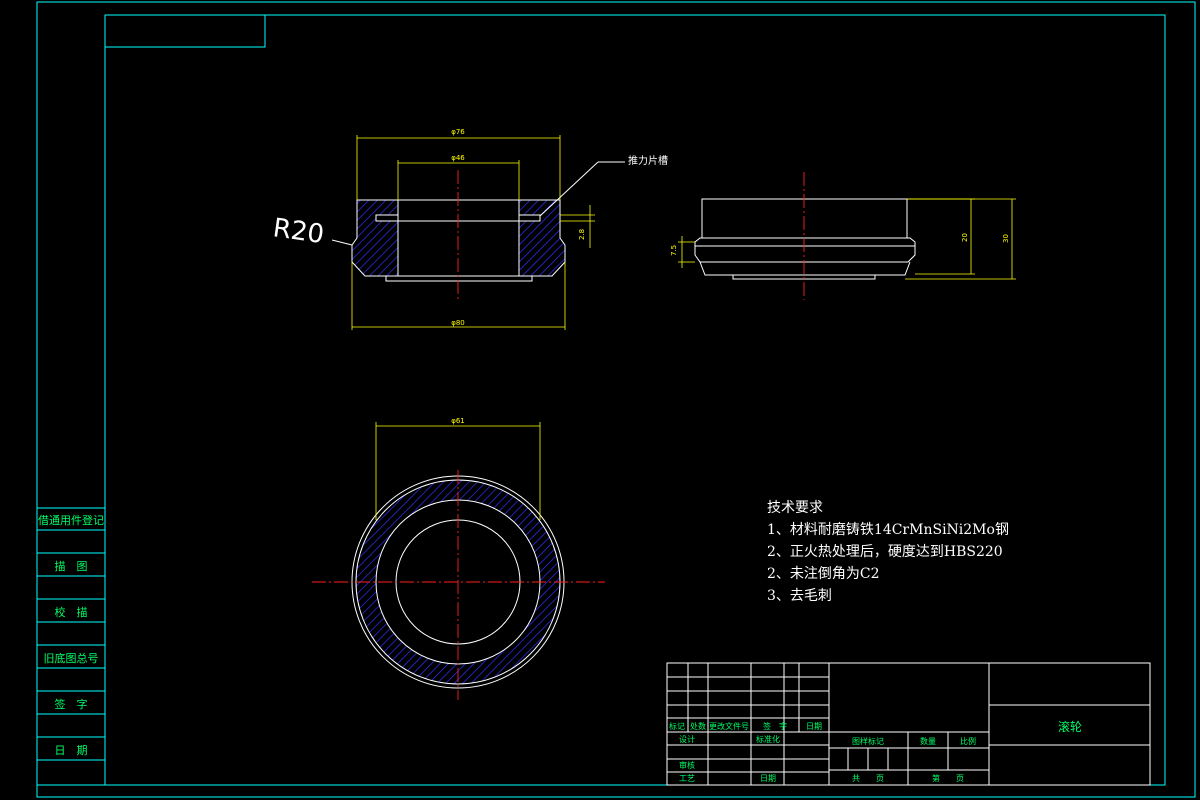  What do you see at coordinates (459, 278) in the screenshot?
I see `base-strip` at bounding box center [459, 278].